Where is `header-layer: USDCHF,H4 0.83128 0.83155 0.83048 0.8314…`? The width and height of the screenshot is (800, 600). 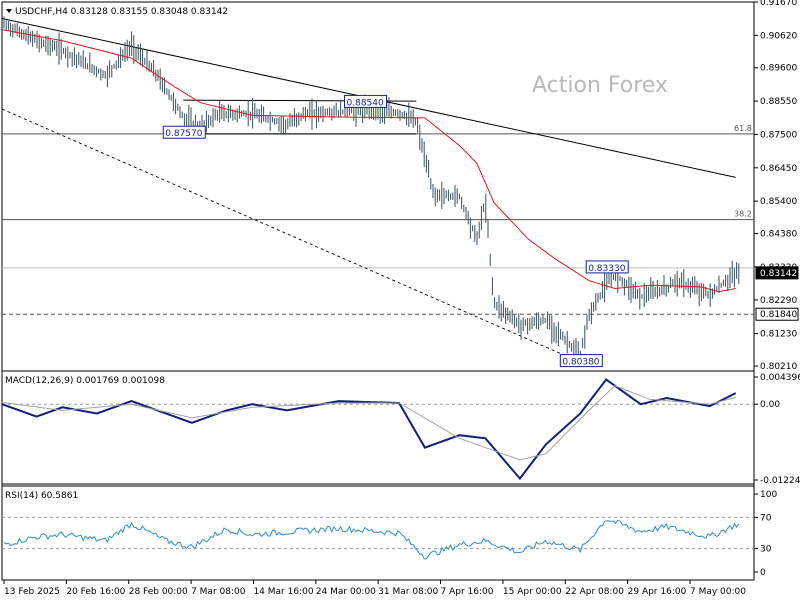 header-layer: USDCHF,H4 0.83128 0.83155 0.83048 0.8314… is located at coordinates (117, 12).